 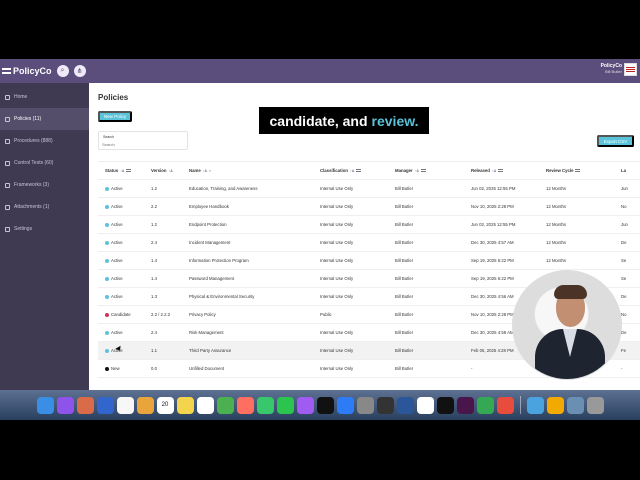 What do you see at coordinates (508, 170) in the screenshot?
I see `column-header-released: Released ↑A` at bounding box center [508, 170].